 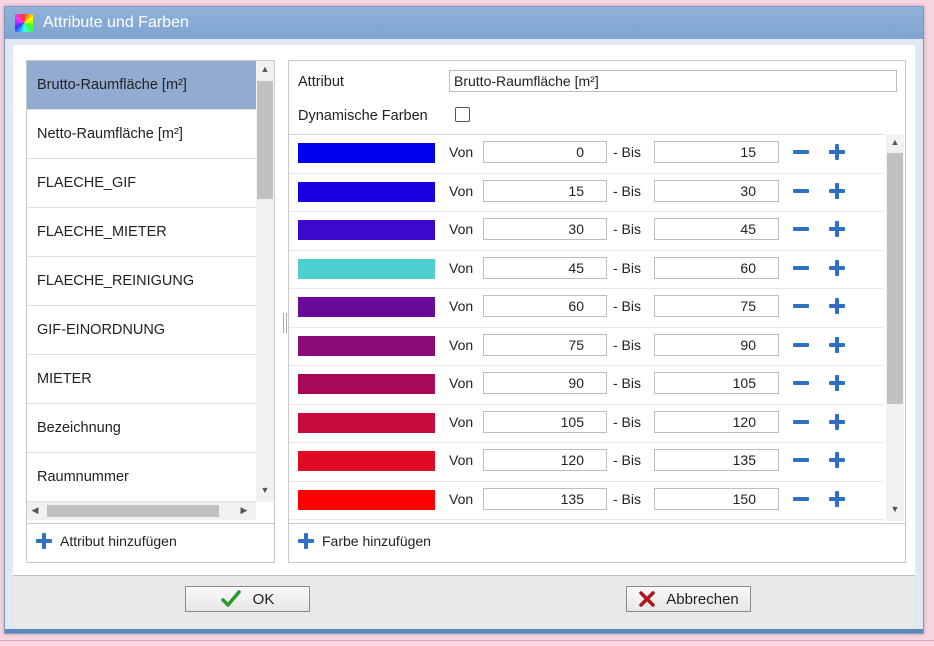 What do you see at coordinates (545, 421) in the screenshot?
I see `range-from-field: 105` at bounding box center [545, 421].